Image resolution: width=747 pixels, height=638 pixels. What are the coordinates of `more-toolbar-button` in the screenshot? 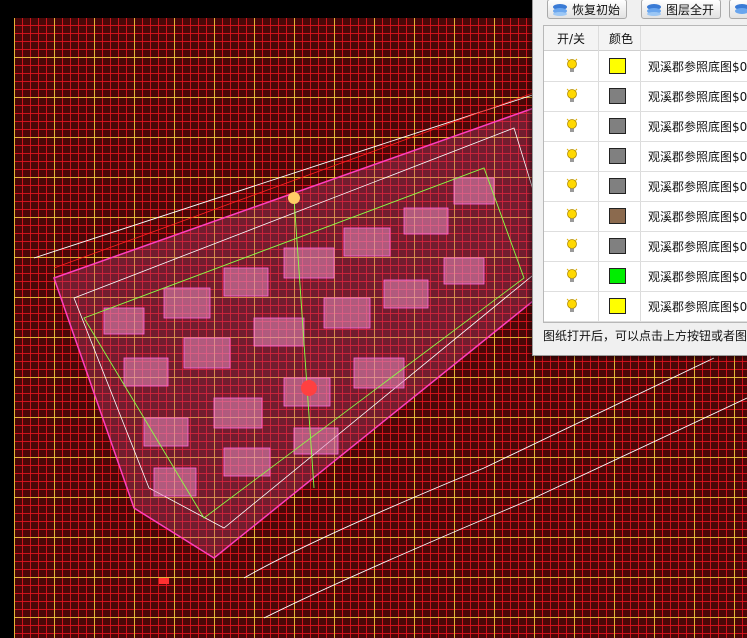 It's located at (738, 9).